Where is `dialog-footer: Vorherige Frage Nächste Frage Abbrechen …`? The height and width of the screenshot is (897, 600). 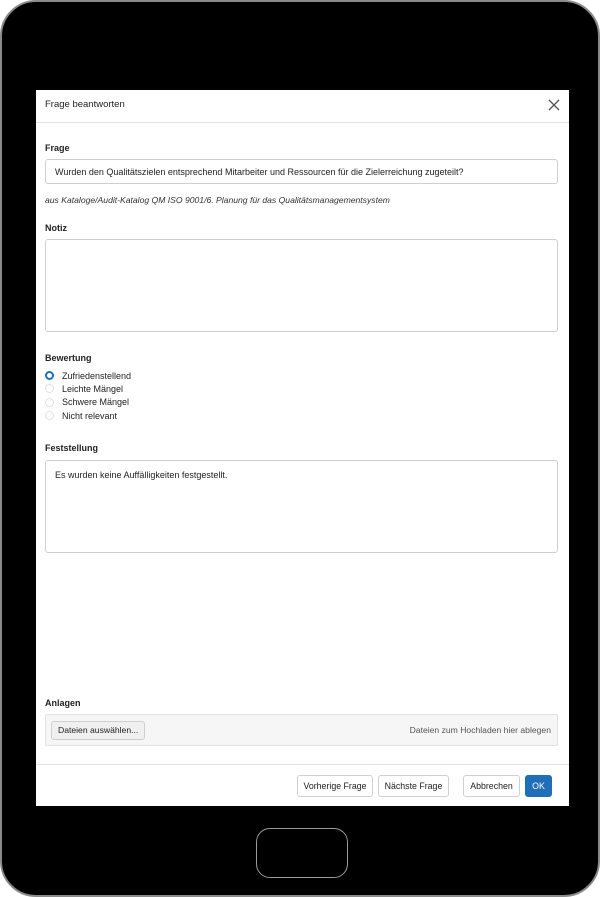 dialog-footer: Vorherige Frage Nächste Frage Abbrechen … is located at coordinates (302, 785).